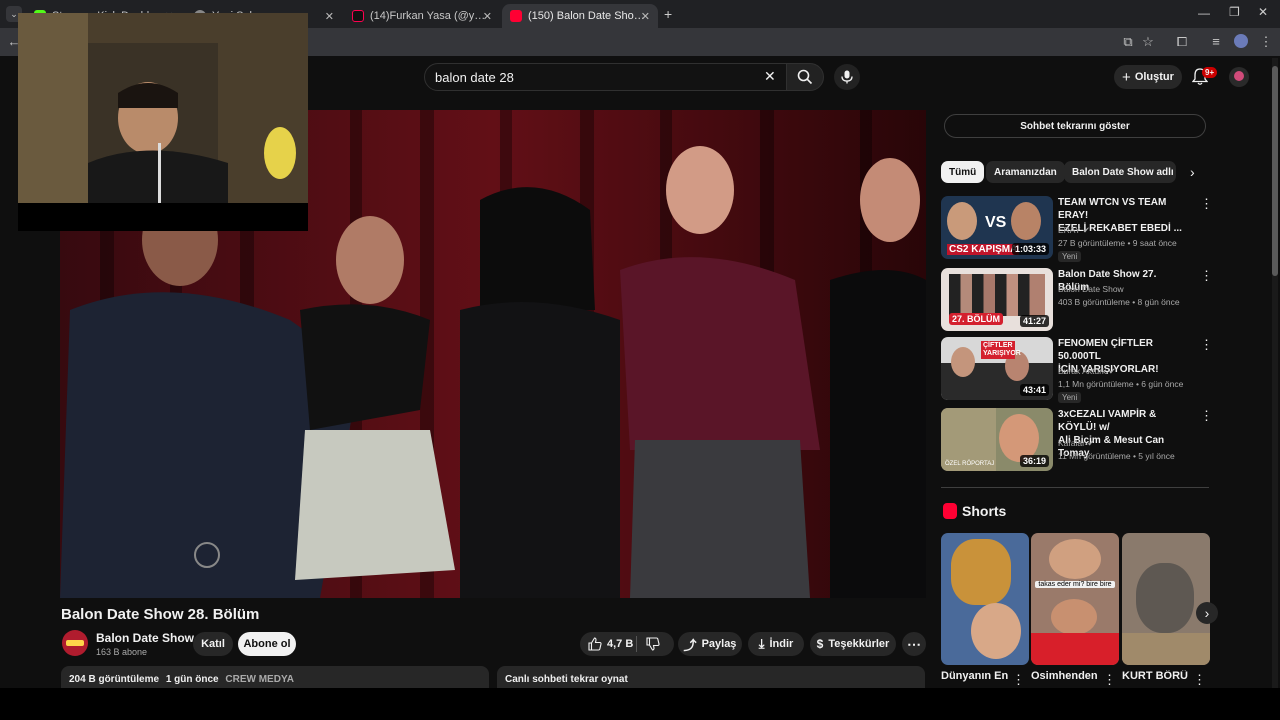 The image size is (1280, 720). Describe the element at coordinates (963, 172) in the screenshot. I see `chip-all: Tümü` at that location.